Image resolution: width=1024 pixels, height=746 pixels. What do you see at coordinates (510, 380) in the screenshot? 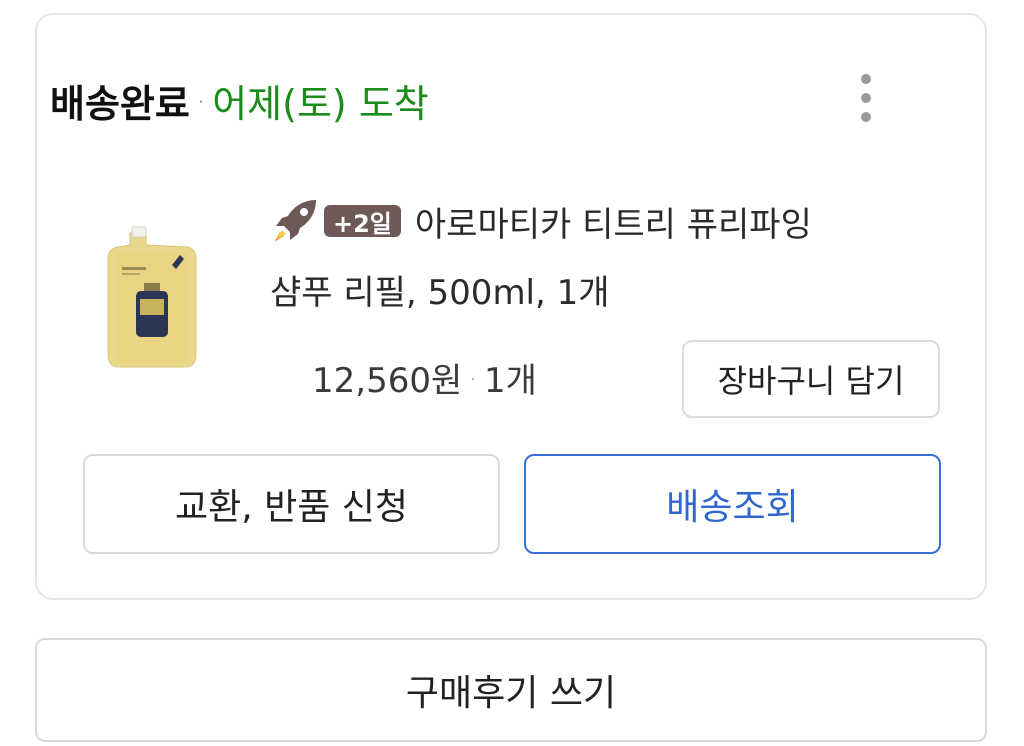
I see `product-quantity: 1개` at bounding box center [510, 380].